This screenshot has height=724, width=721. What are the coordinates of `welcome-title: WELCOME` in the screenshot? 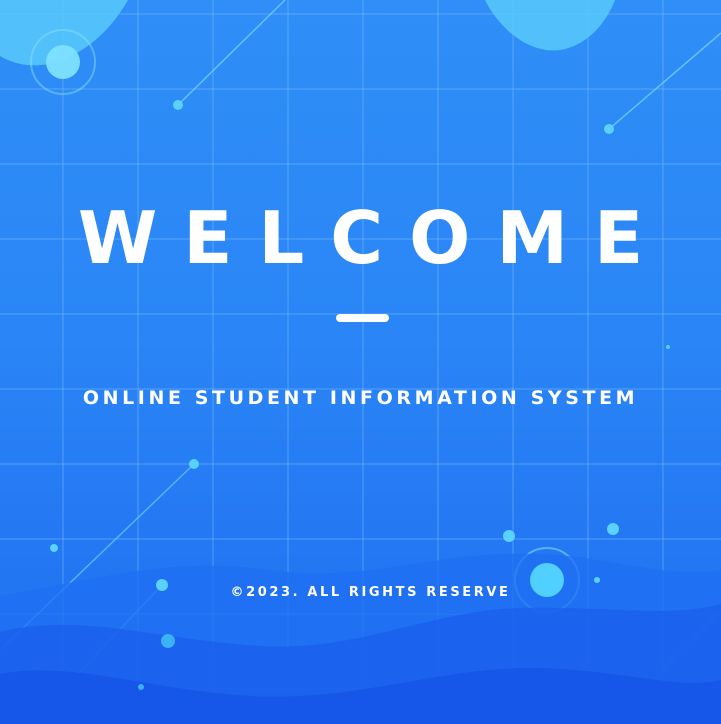 It's located at (373, 238).